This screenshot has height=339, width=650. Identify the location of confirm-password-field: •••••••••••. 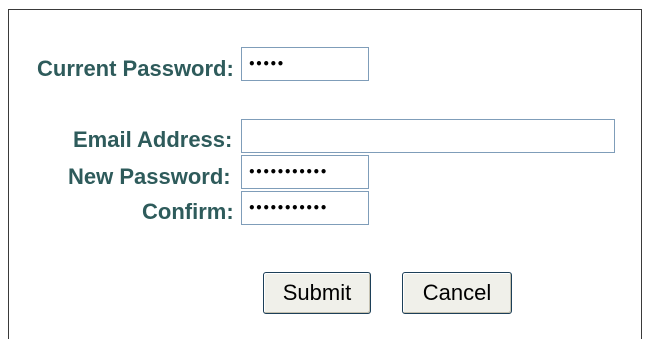
(305, 208).